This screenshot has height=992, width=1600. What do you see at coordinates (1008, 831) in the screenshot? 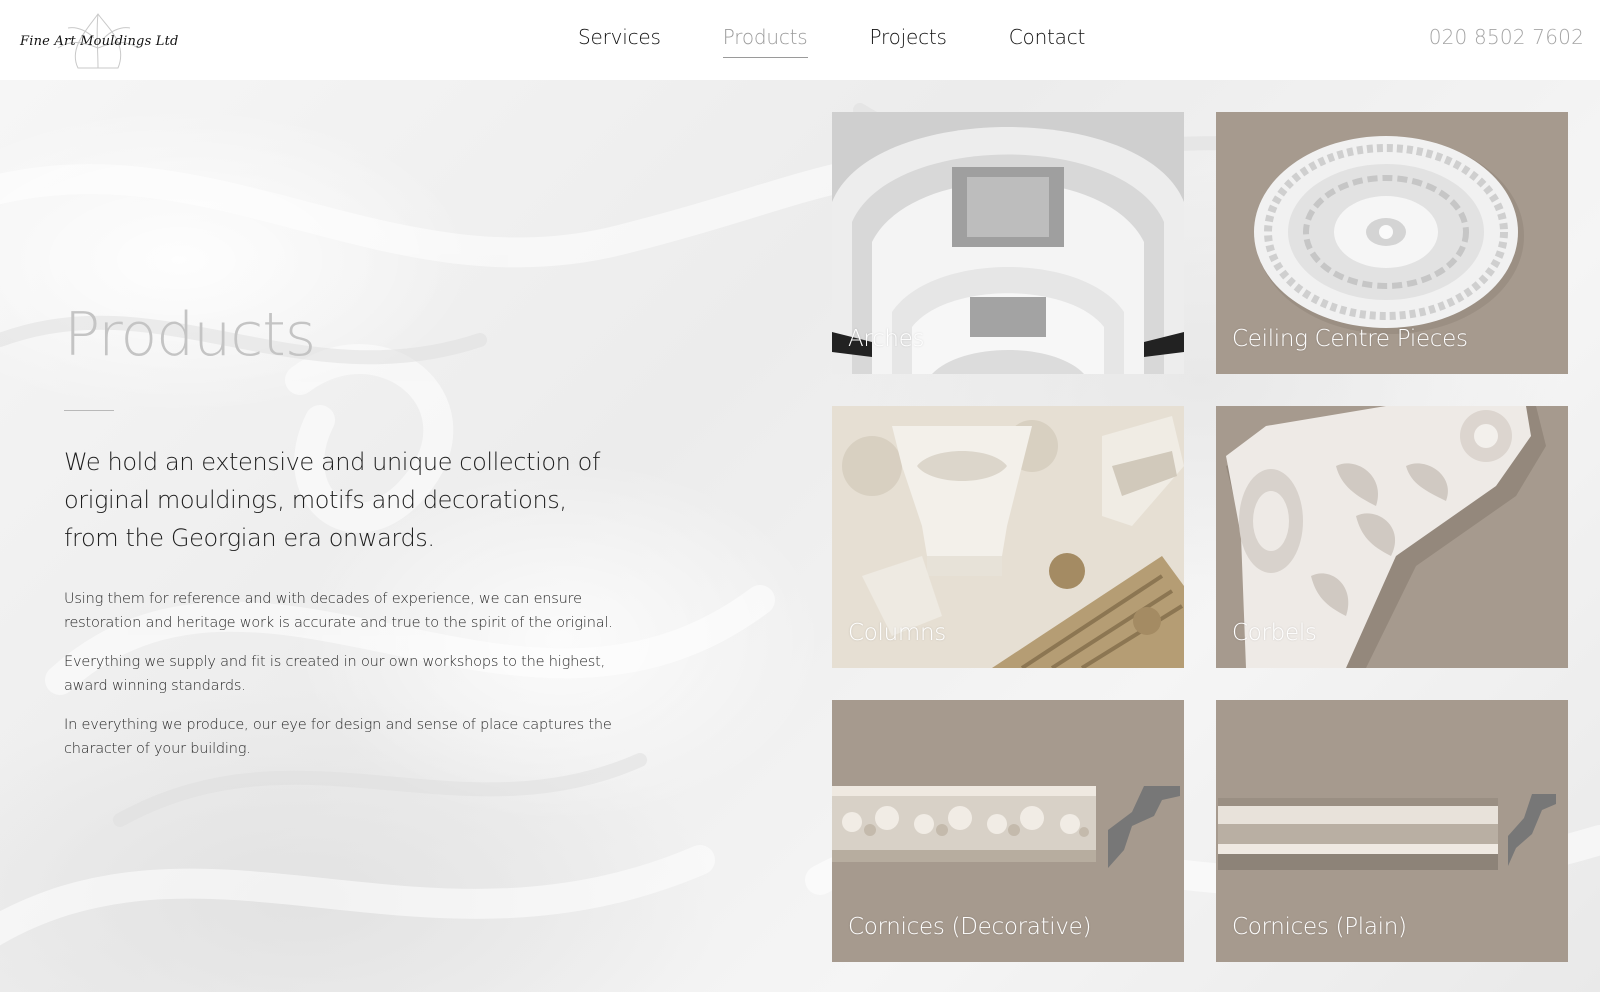
I see `product-card-cornices-decorative: Cornices (Decorative)` at bounding box center [1008, 831].